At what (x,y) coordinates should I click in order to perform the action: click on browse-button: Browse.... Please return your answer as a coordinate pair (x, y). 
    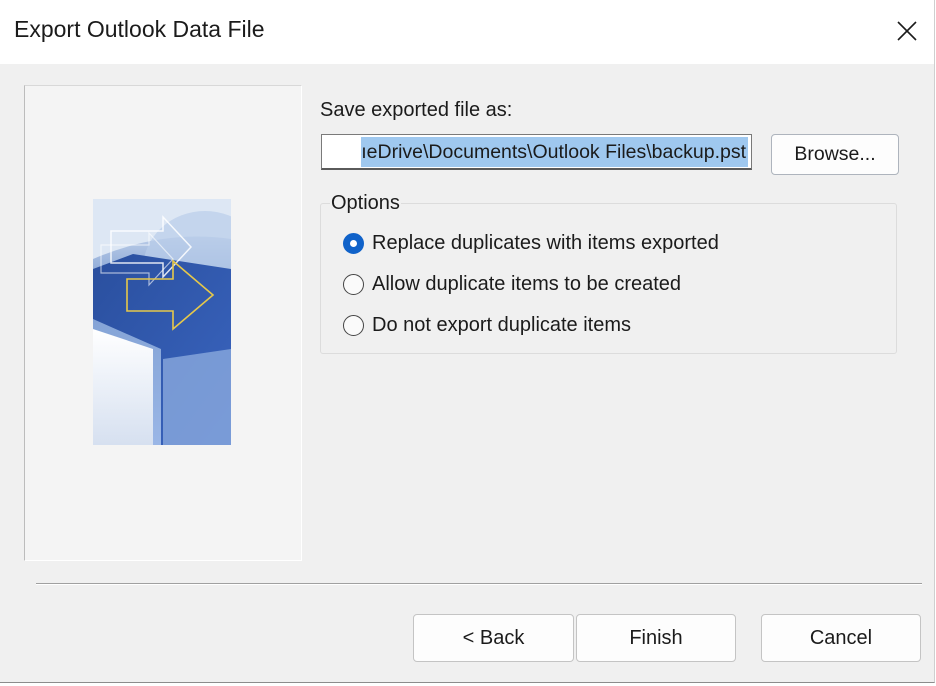
    Looking at the image, I should click on (835, 154).